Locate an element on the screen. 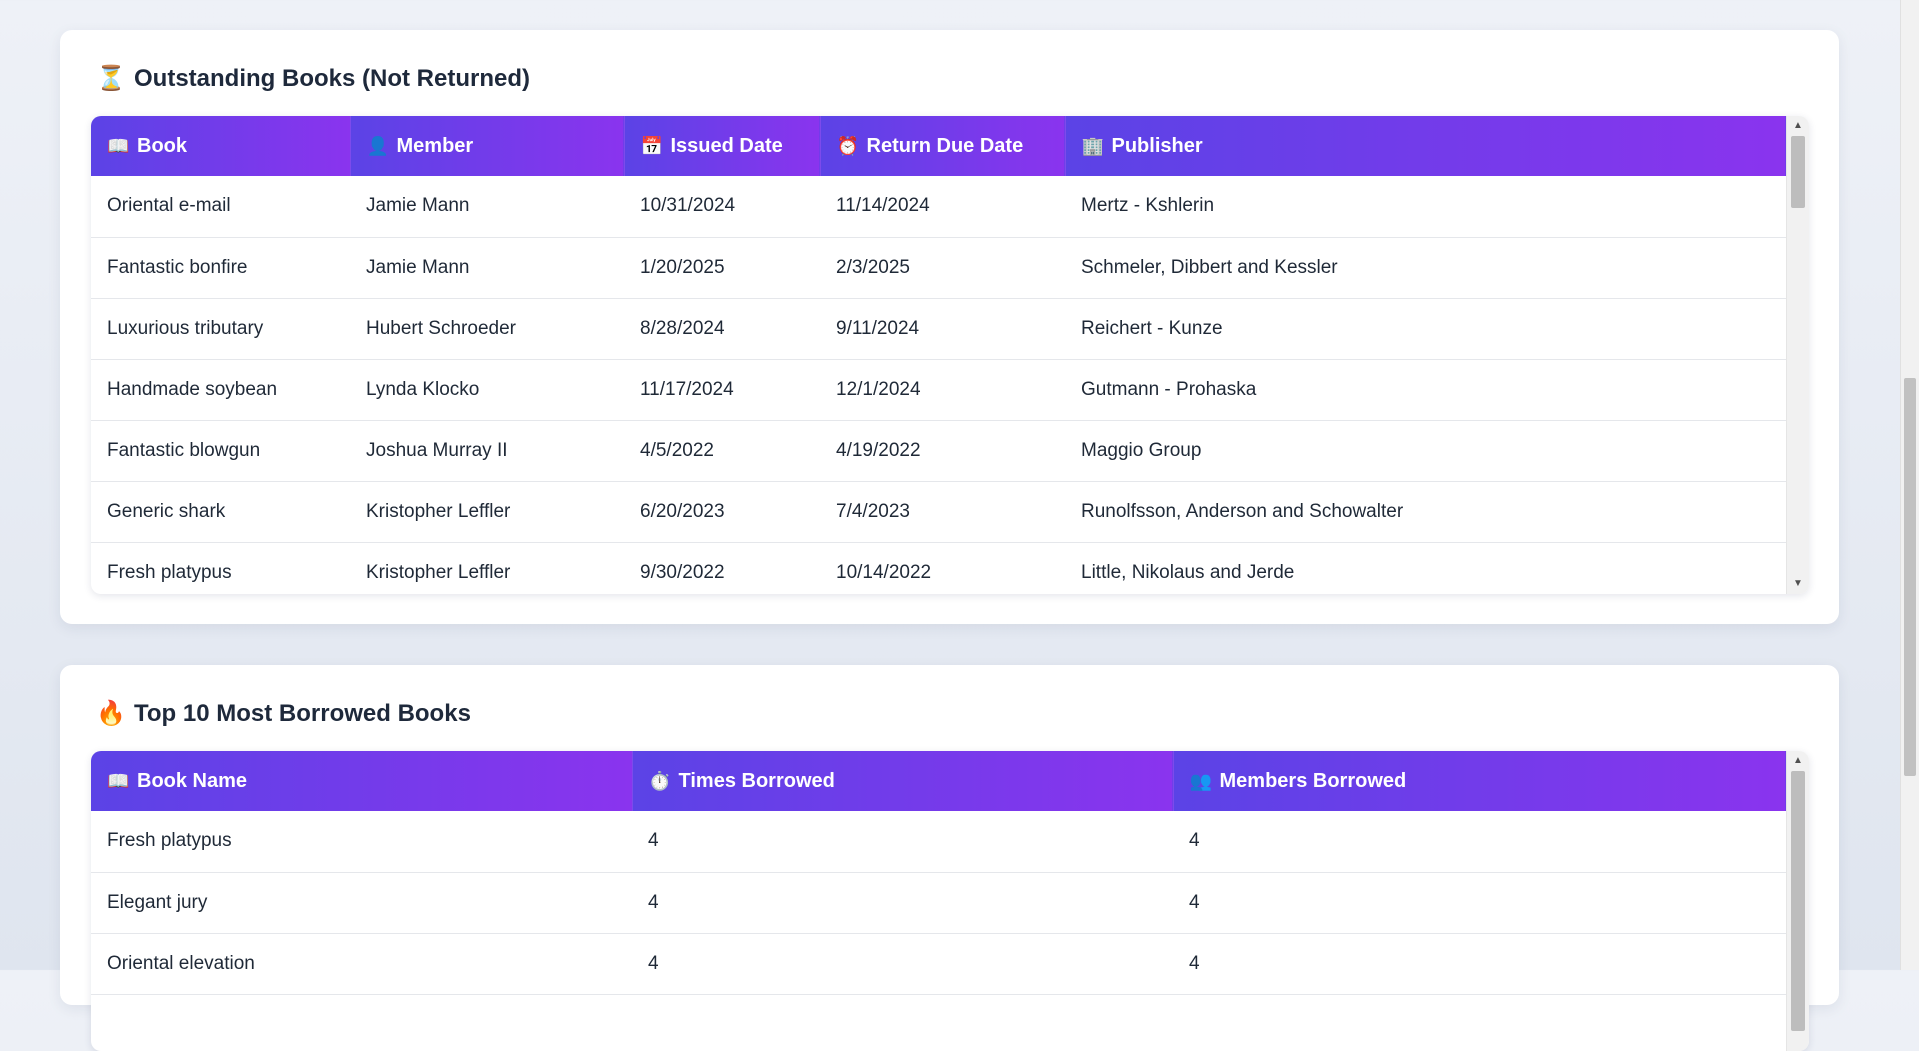 This screenshot has height=1051, width=1919. cell-publisher: Mertz - Kshlerin is located at coordinates (1148, 206).